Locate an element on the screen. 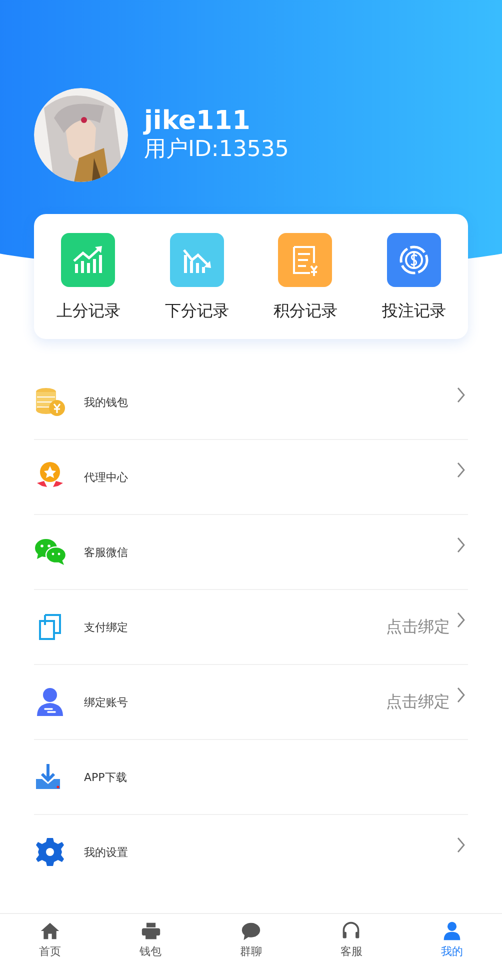 The height and width of the screenshot is (966, 502). menu-label: APP下载 is located at coordinates (106, 777).